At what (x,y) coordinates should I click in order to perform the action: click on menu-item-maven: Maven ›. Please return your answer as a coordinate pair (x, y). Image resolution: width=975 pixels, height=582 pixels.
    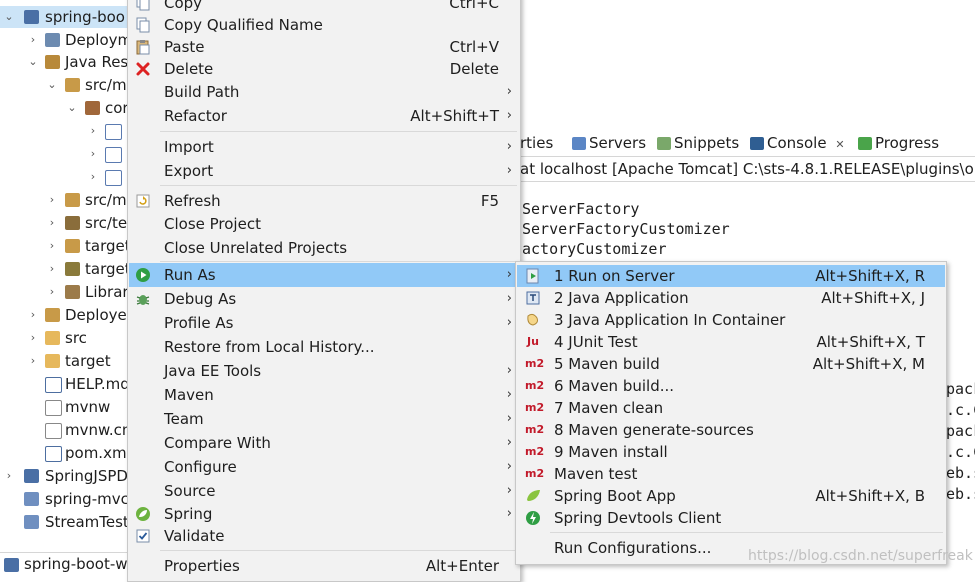
    Looking at the image, I should click on (324, 395).